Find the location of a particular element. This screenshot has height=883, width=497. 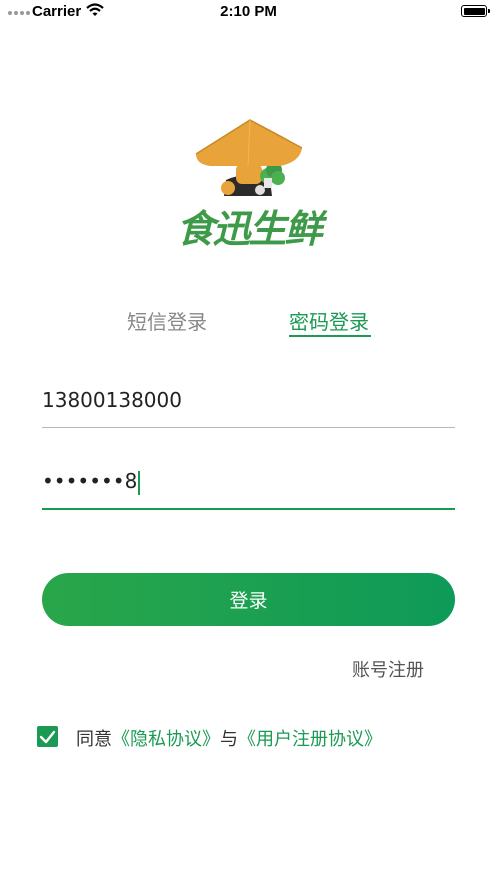

agreement-joiner: 与 is located at coordinates (229, 739).